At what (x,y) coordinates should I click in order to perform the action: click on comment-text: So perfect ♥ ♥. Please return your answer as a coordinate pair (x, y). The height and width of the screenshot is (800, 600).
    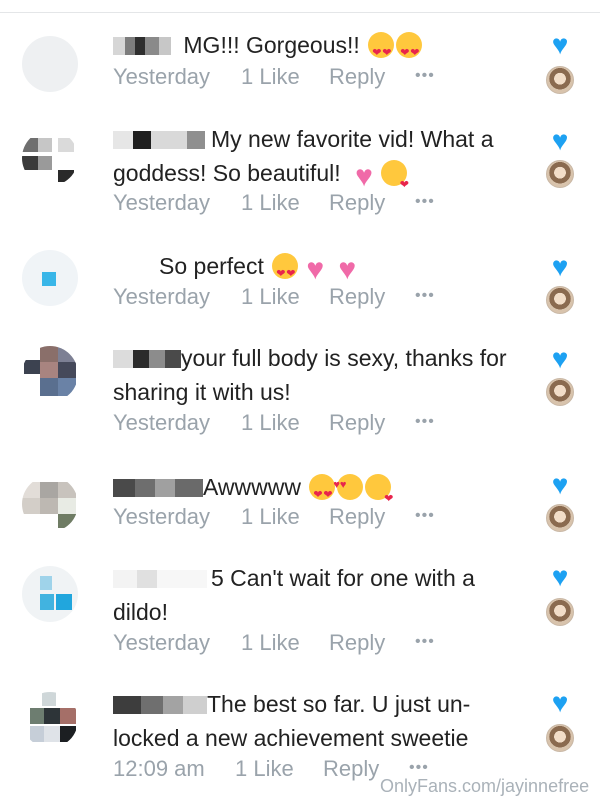
    Looking at the image, I should click on (323, 270).